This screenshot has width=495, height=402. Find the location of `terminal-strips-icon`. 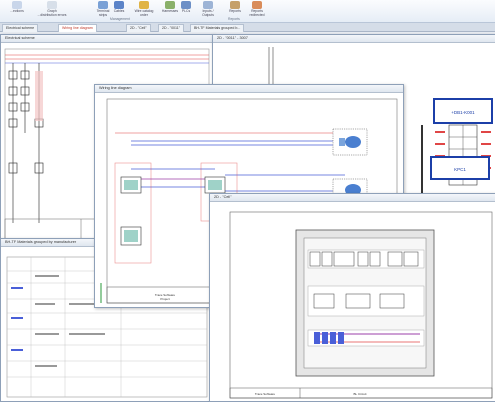

terminal-strips-icon is located at coordinates (103, 5).